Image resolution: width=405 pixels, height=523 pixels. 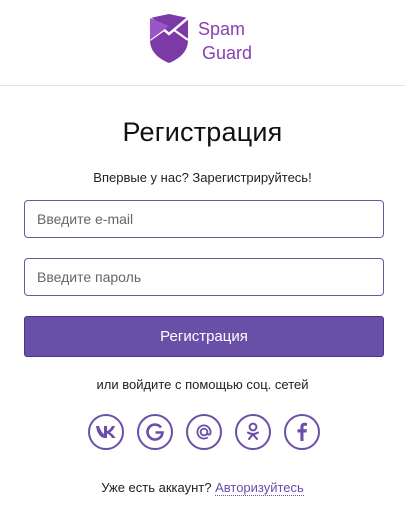 I want to click on mail-ru-button, so click(x=204, y=432).